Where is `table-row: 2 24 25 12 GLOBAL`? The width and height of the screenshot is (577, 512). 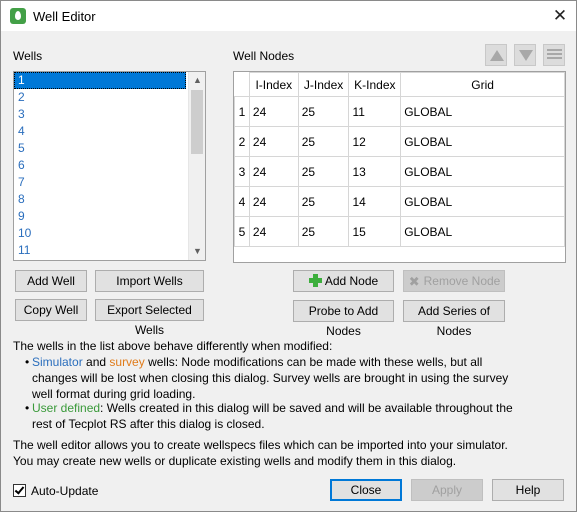
table-row: 2 24 25 12 GLOBAL is located at coordinates (399, 141).